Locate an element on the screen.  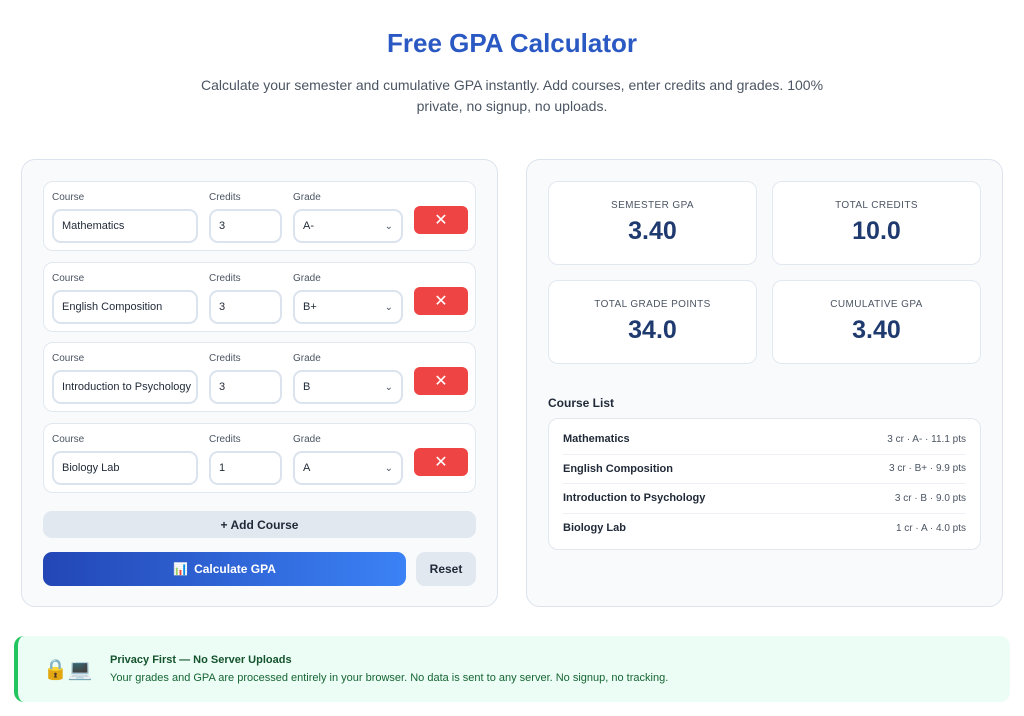
total-grade-points-card: TOTAL GRADE POINTS 34.0 is located at coordinates (652, 322).